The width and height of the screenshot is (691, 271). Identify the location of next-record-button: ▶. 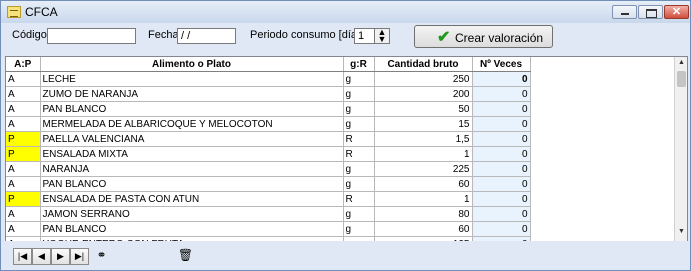
(60, 256).